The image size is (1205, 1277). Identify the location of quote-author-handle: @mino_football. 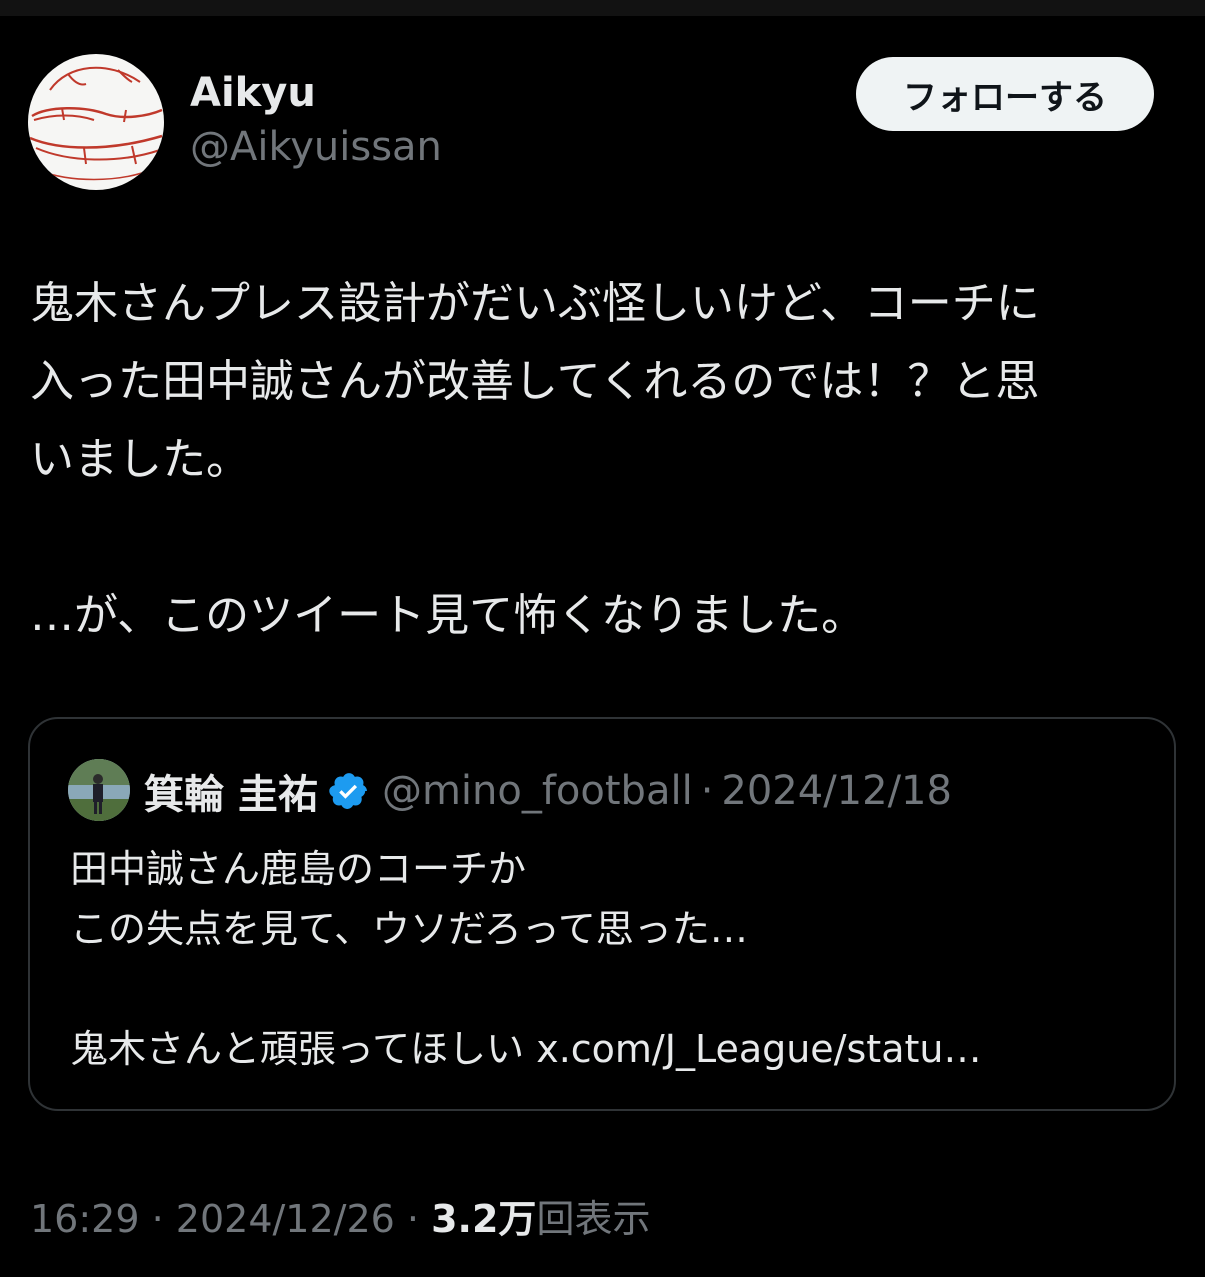
(537, 791).